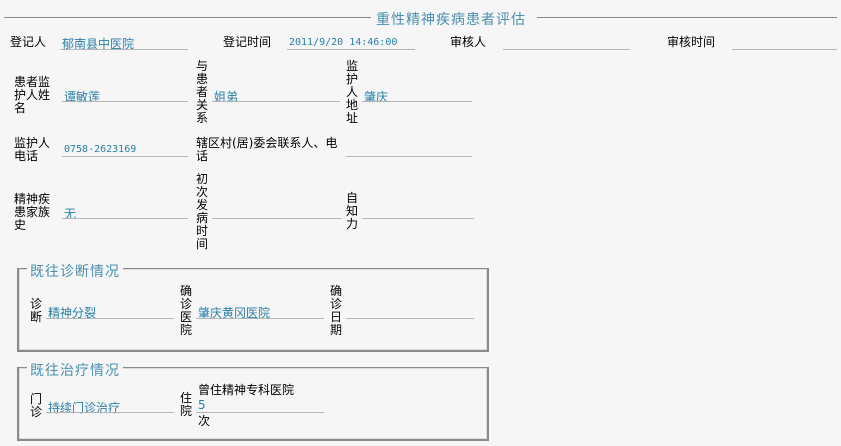 This screenshot has width=841, height=446. I want to click on reviewer-underline, so click(566, 49).